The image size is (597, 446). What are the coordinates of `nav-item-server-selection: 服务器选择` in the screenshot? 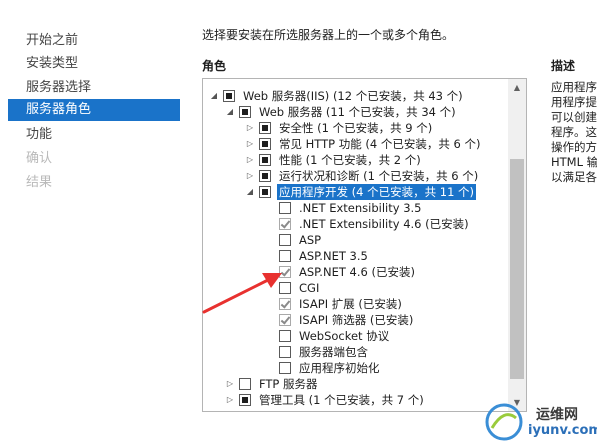 It's located at (58, 88).